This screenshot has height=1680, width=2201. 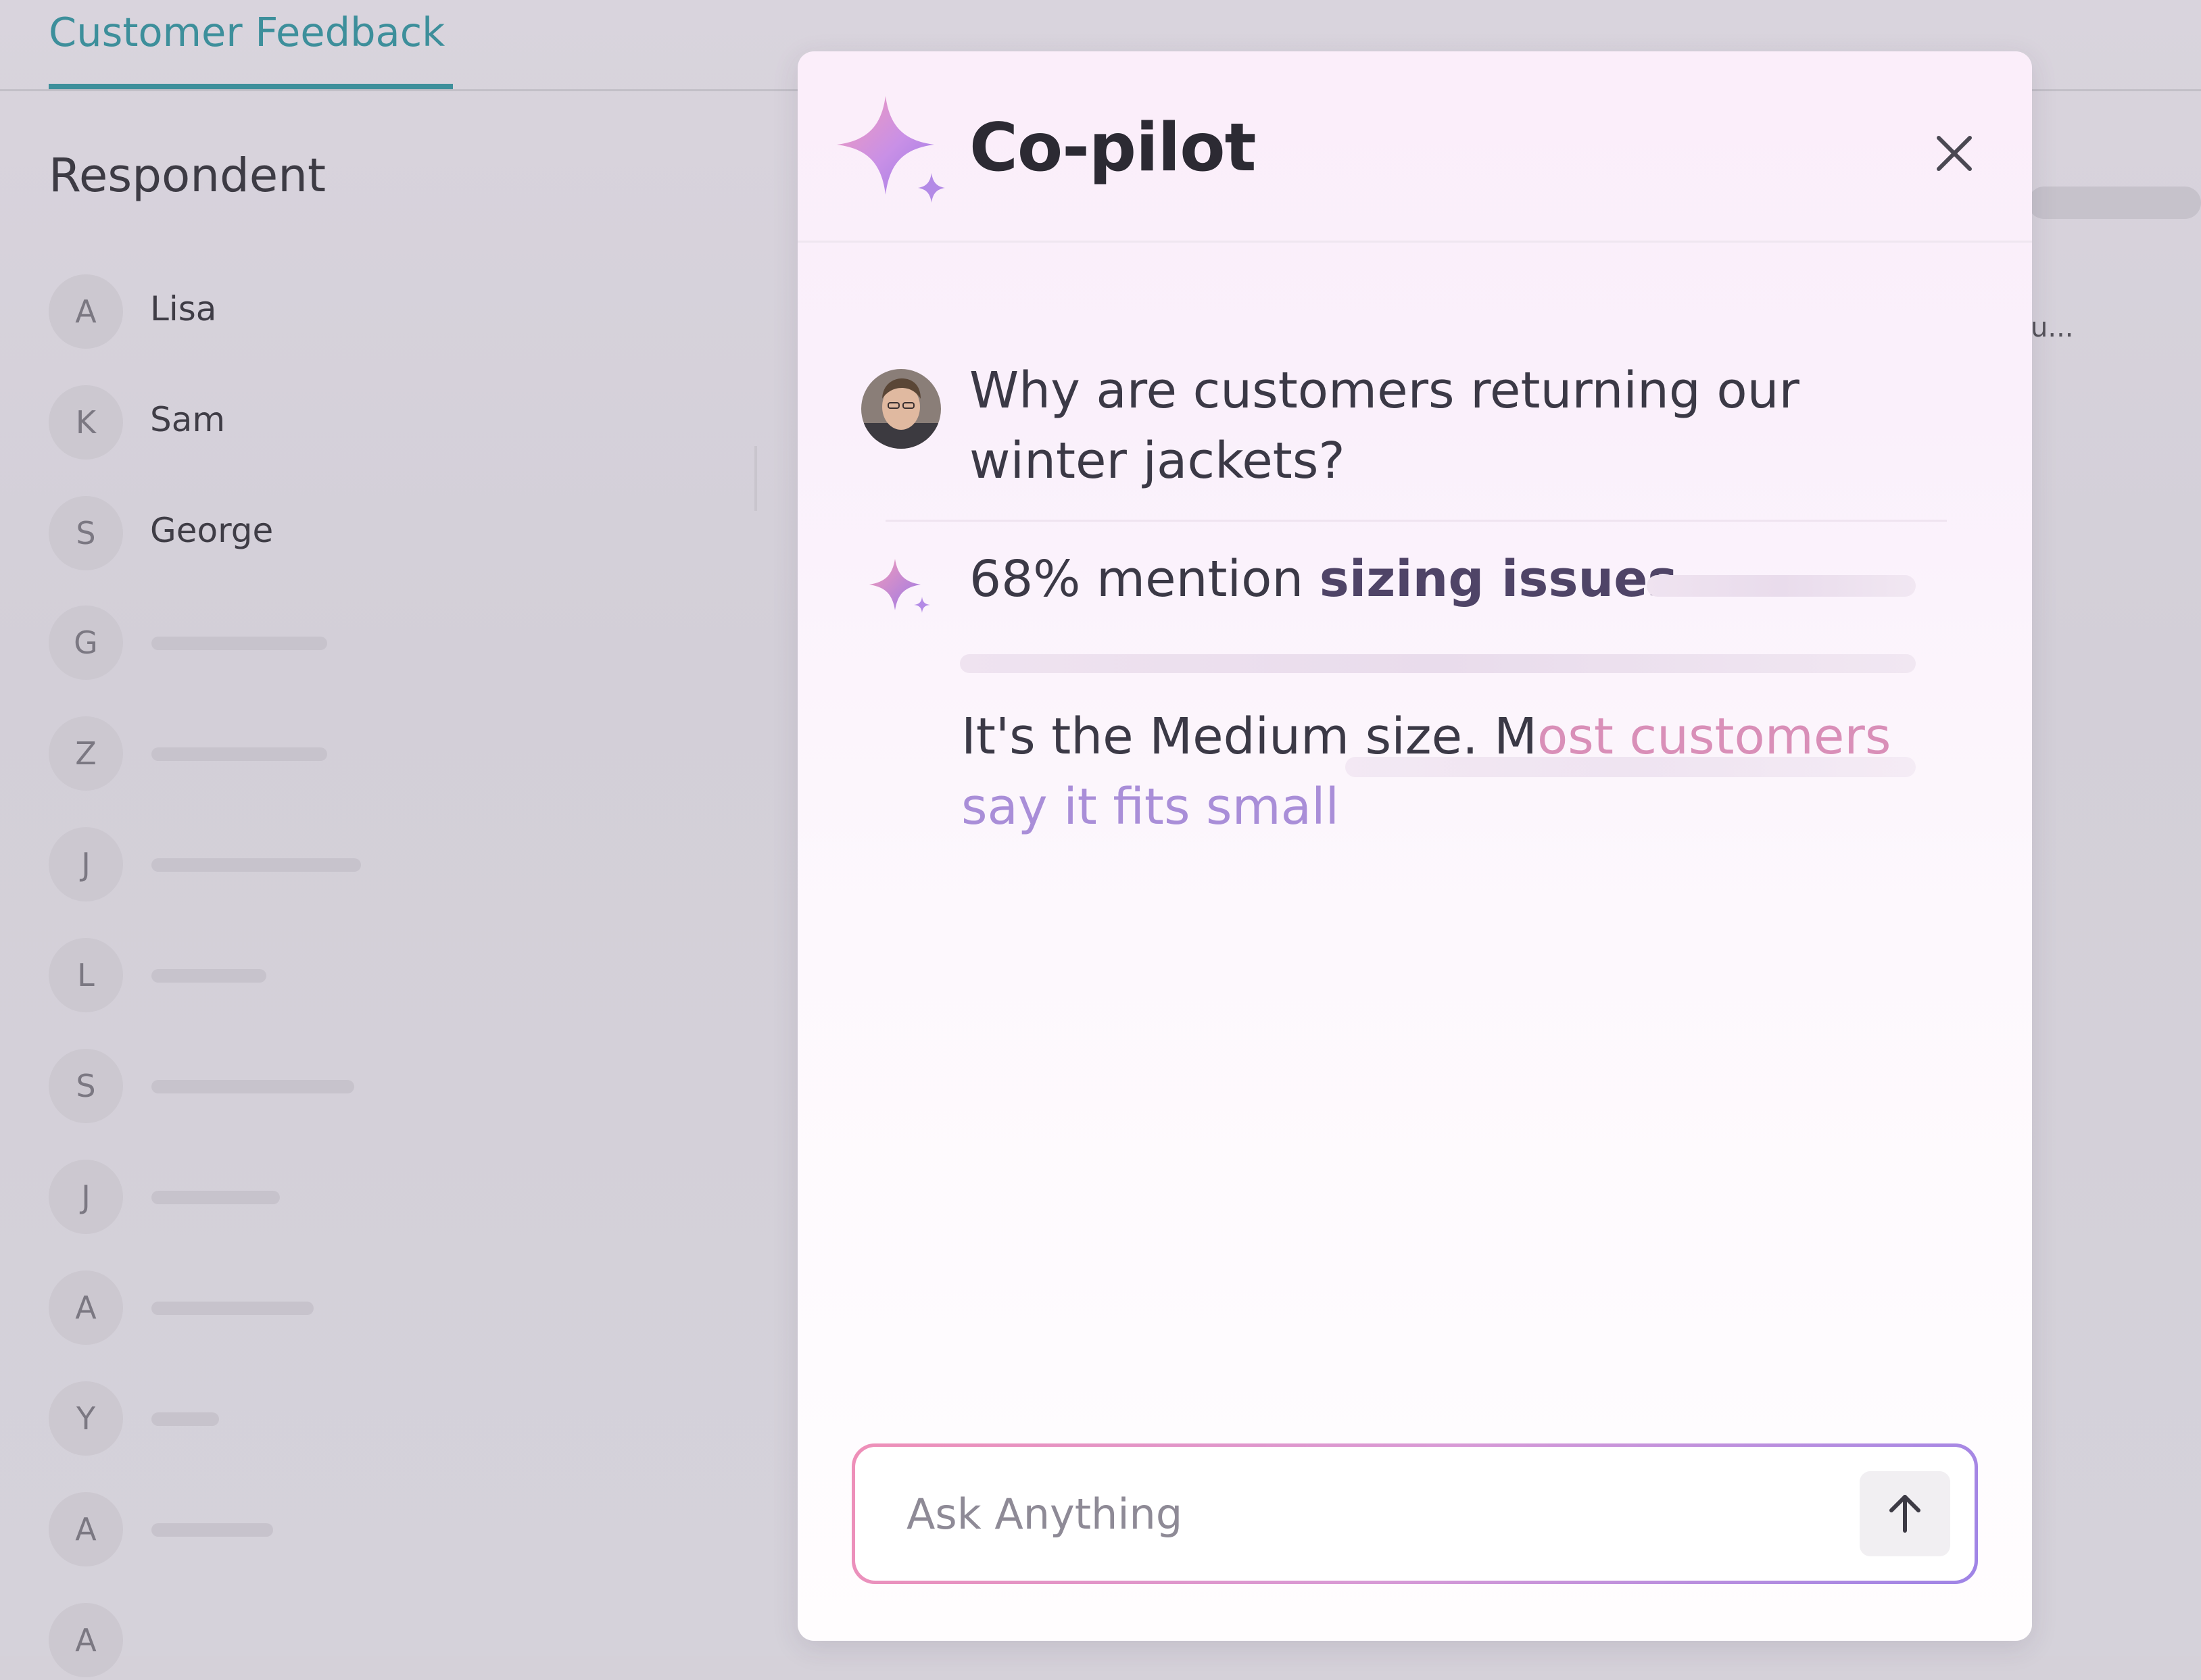 I want to click on list-item: S George, so click(x=224, y=533).